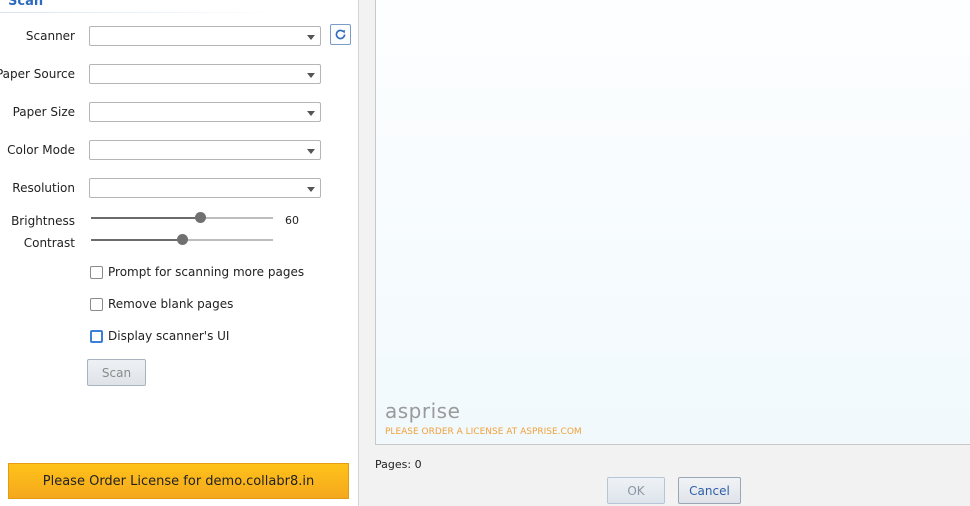  I want to click on scanner-label: Scanner, so click(50, 36).